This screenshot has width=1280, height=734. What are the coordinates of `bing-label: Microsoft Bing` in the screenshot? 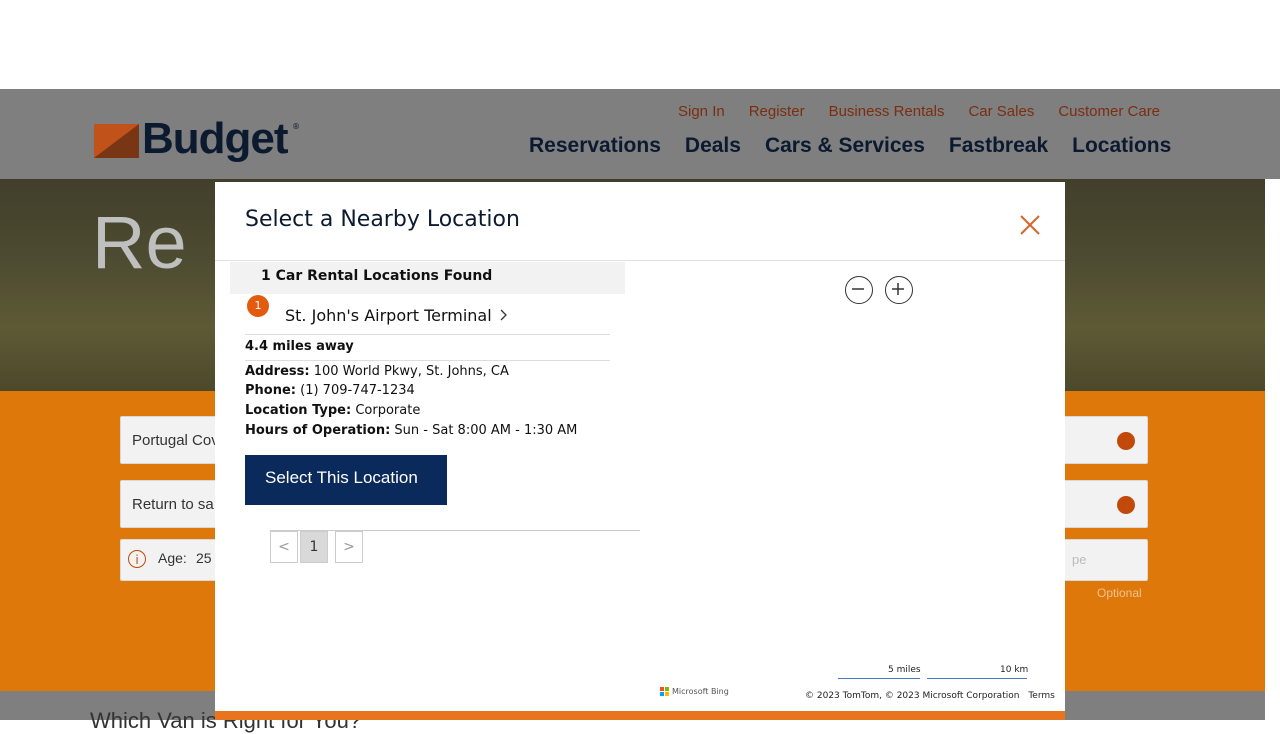 It's located at (700, 691).